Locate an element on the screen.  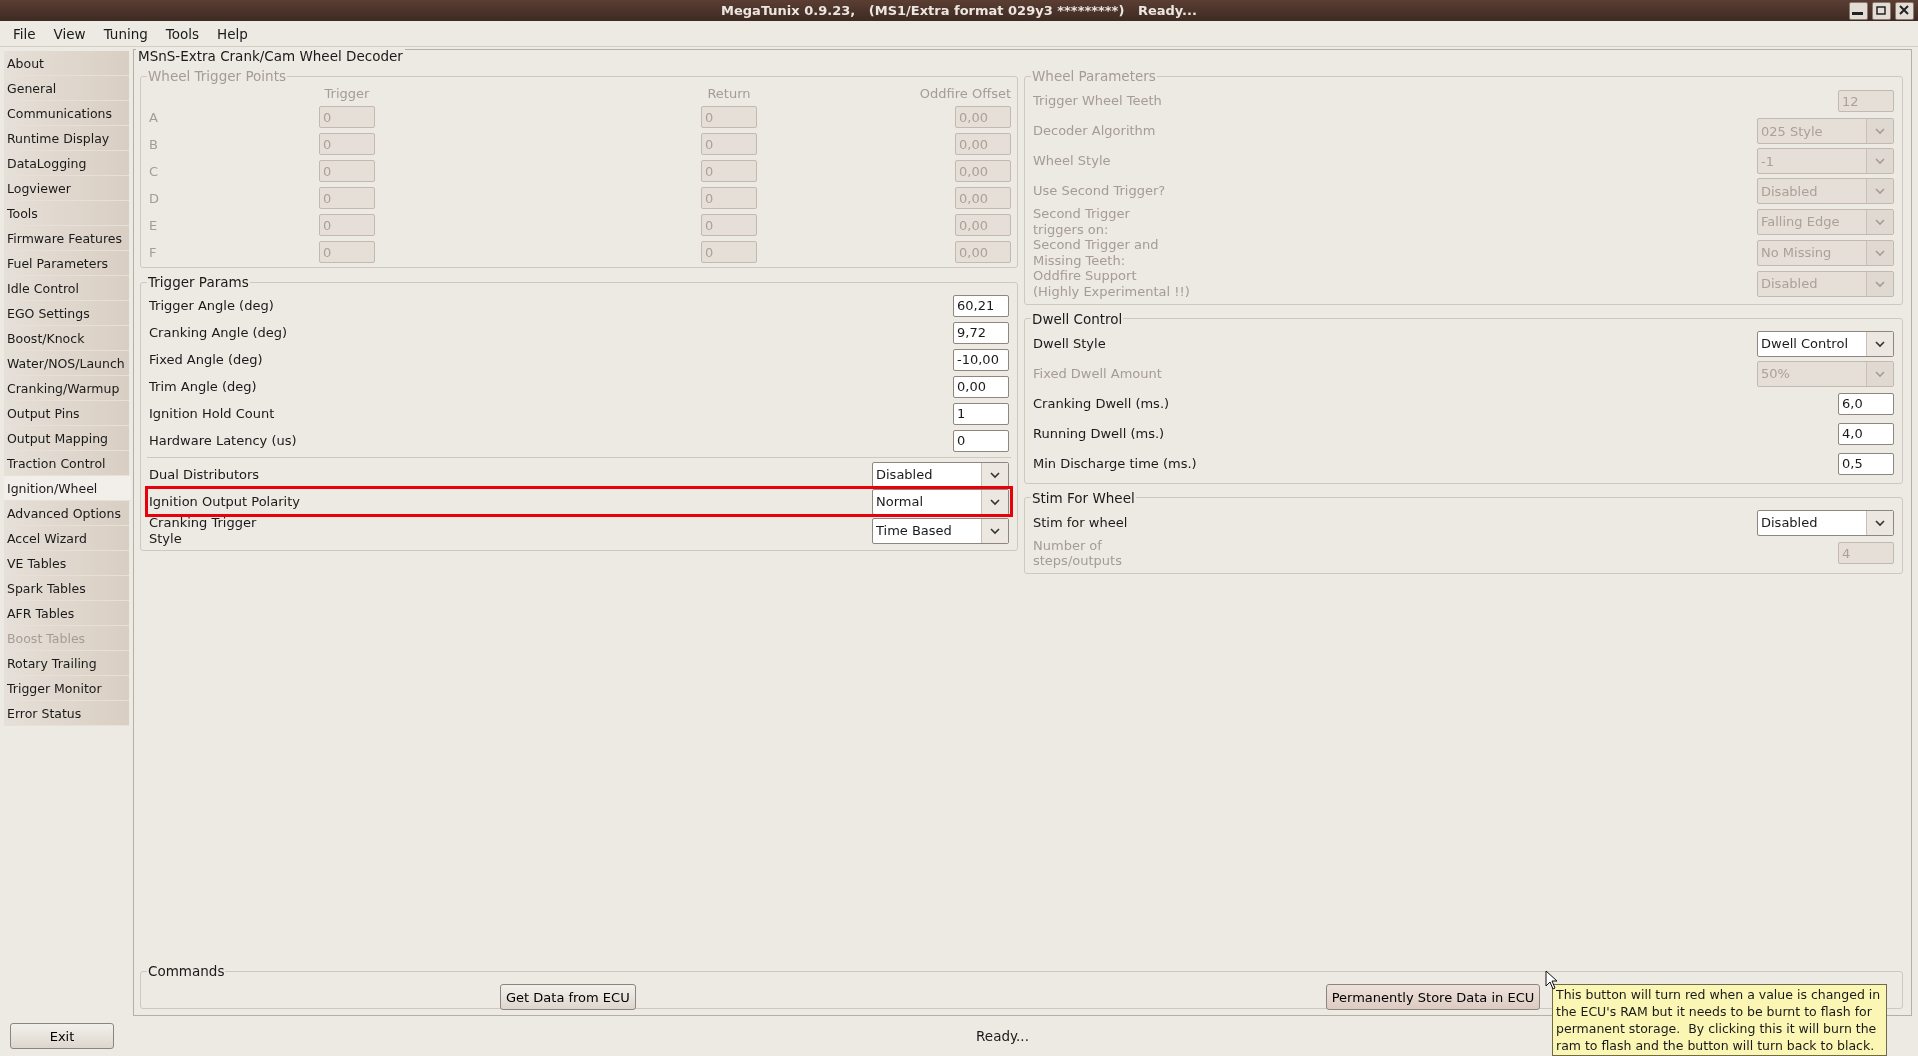
field-label: Second Trigger and Missing Teeth: is located at coordinates (1096, 253).